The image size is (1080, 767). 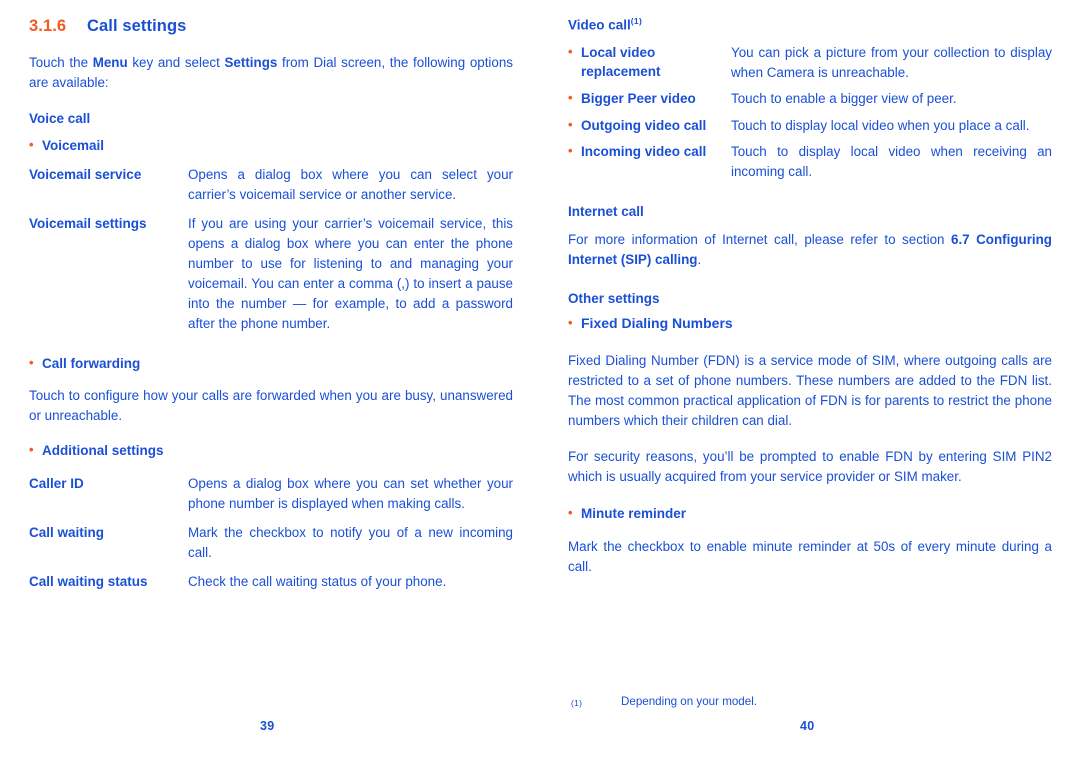 What do you see at coordinates (689, 701) in the screenshot?
I see `footnote-text: Depending on your model.` at bounding box center [689, 701].